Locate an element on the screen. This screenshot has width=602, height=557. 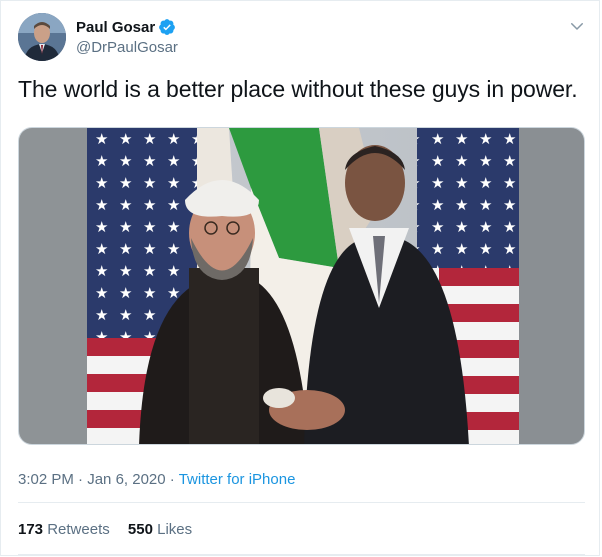
chevron-down-icon is located at coordinates (577, 26).